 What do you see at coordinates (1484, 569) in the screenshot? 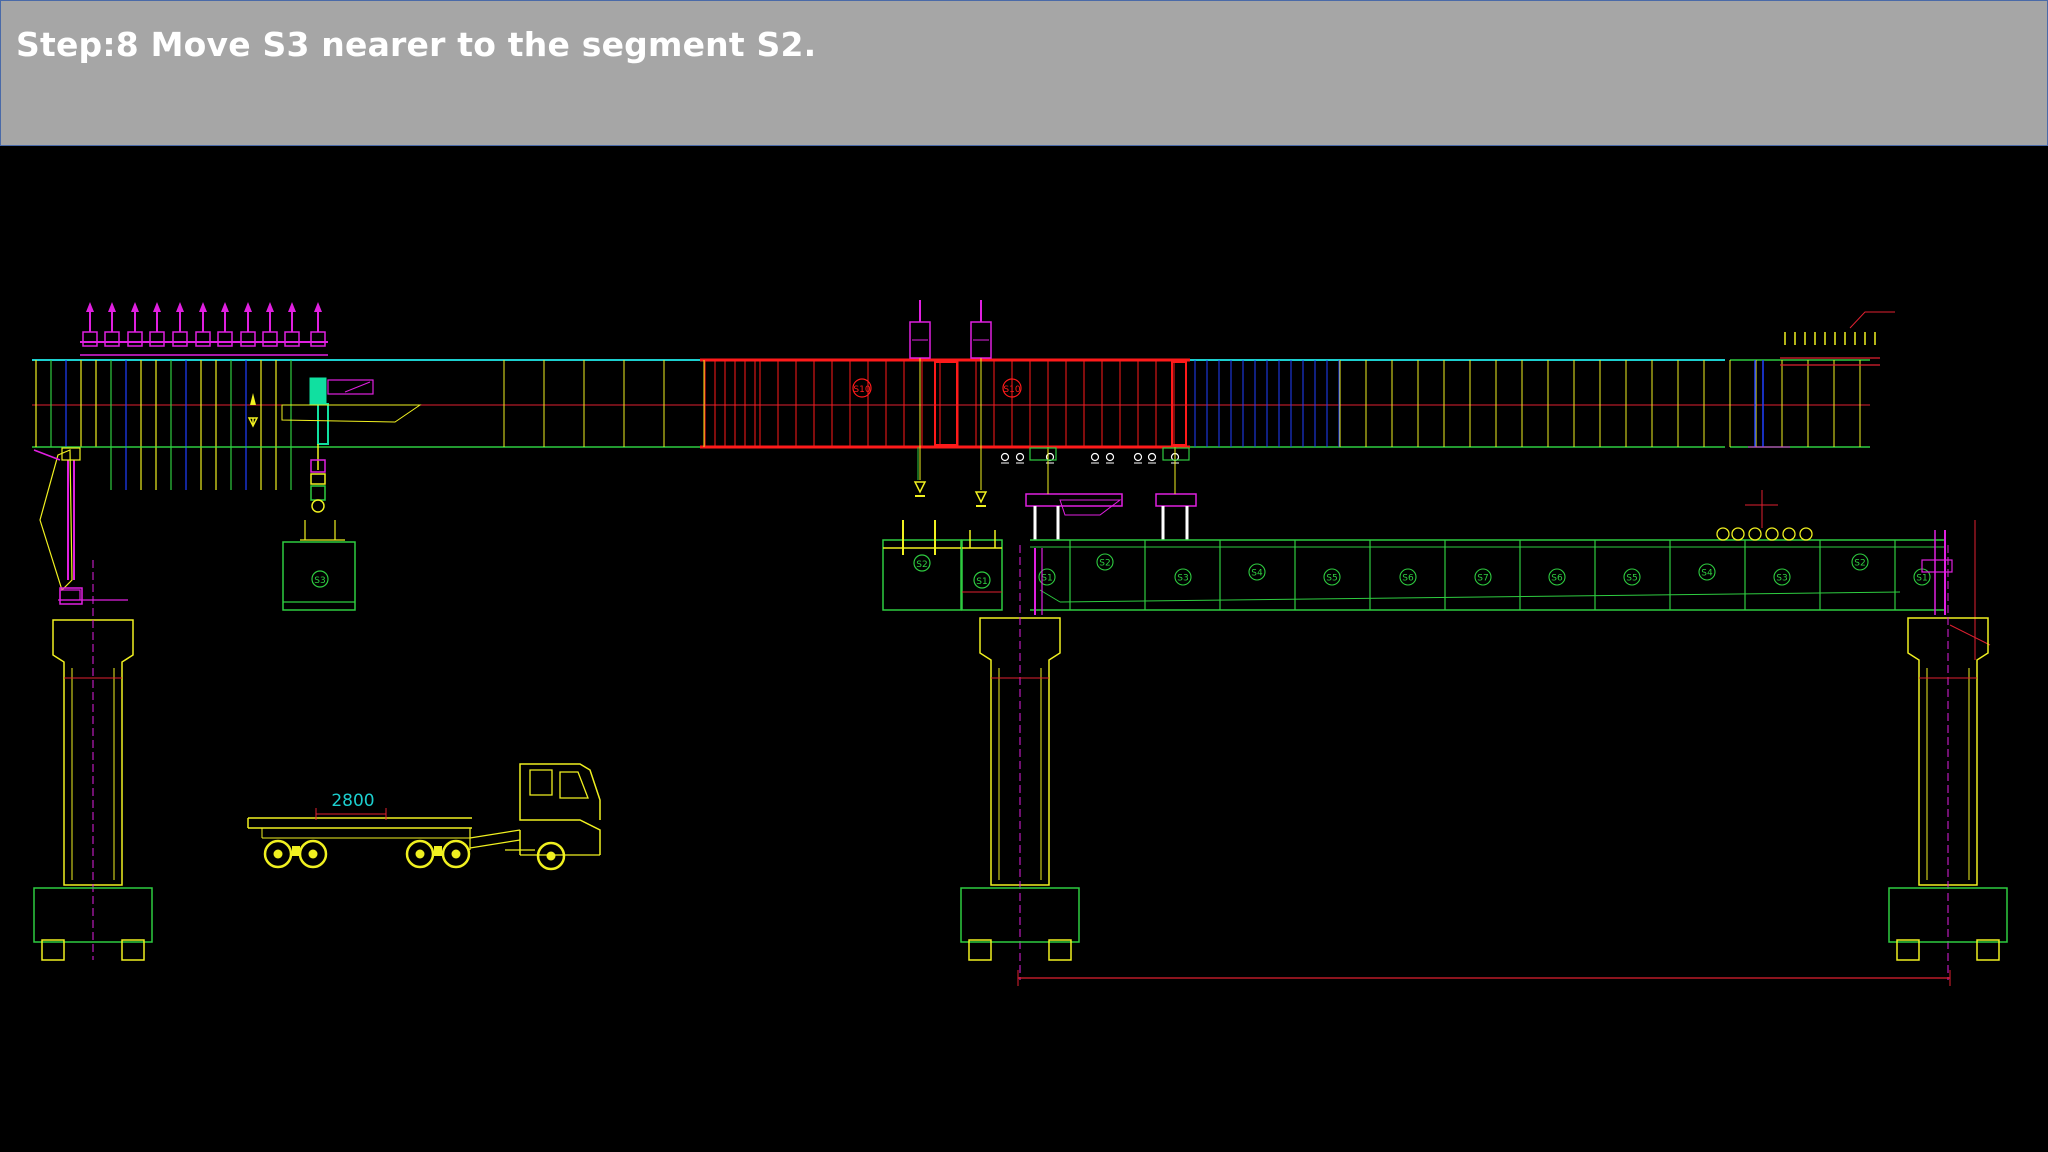
I see `span-segment-labels: S1 S2 S3 S4 S5 S6 S7 S6 S5 S4 S3 S2 S1` at bounding box center [1484, 569].